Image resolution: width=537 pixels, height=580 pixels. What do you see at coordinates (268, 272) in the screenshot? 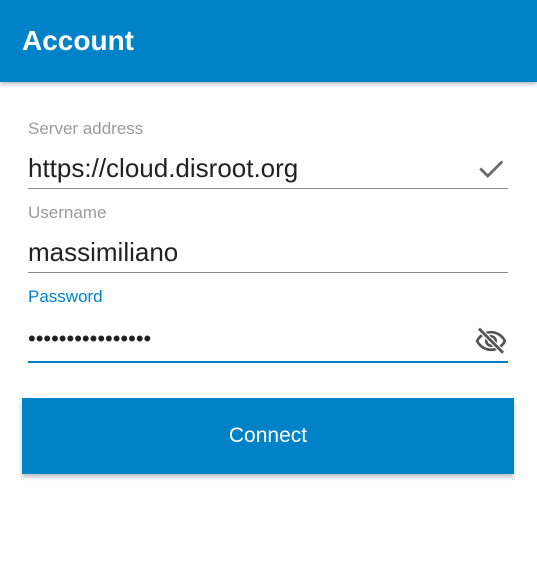
I see `username-underline` at bounding box center [268, 272].